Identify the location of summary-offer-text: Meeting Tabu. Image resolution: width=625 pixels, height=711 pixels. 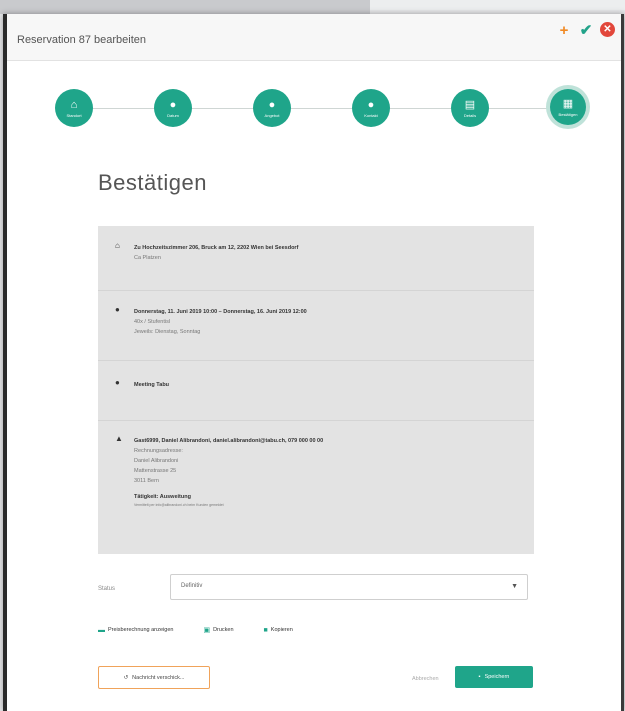
(151, 385).